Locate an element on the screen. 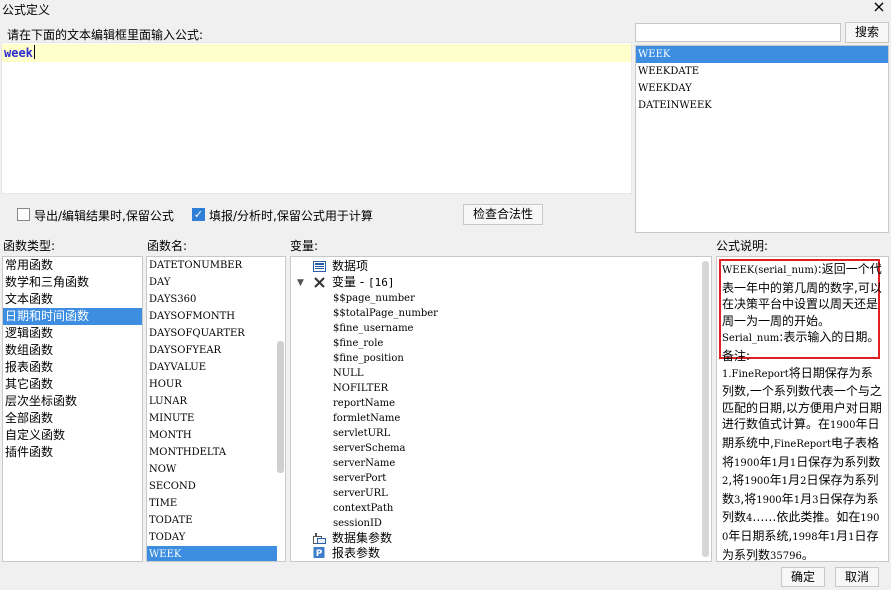 The image size is (891, 590). category-item: 层次坐标函数 is located at coordinates (72, 401).